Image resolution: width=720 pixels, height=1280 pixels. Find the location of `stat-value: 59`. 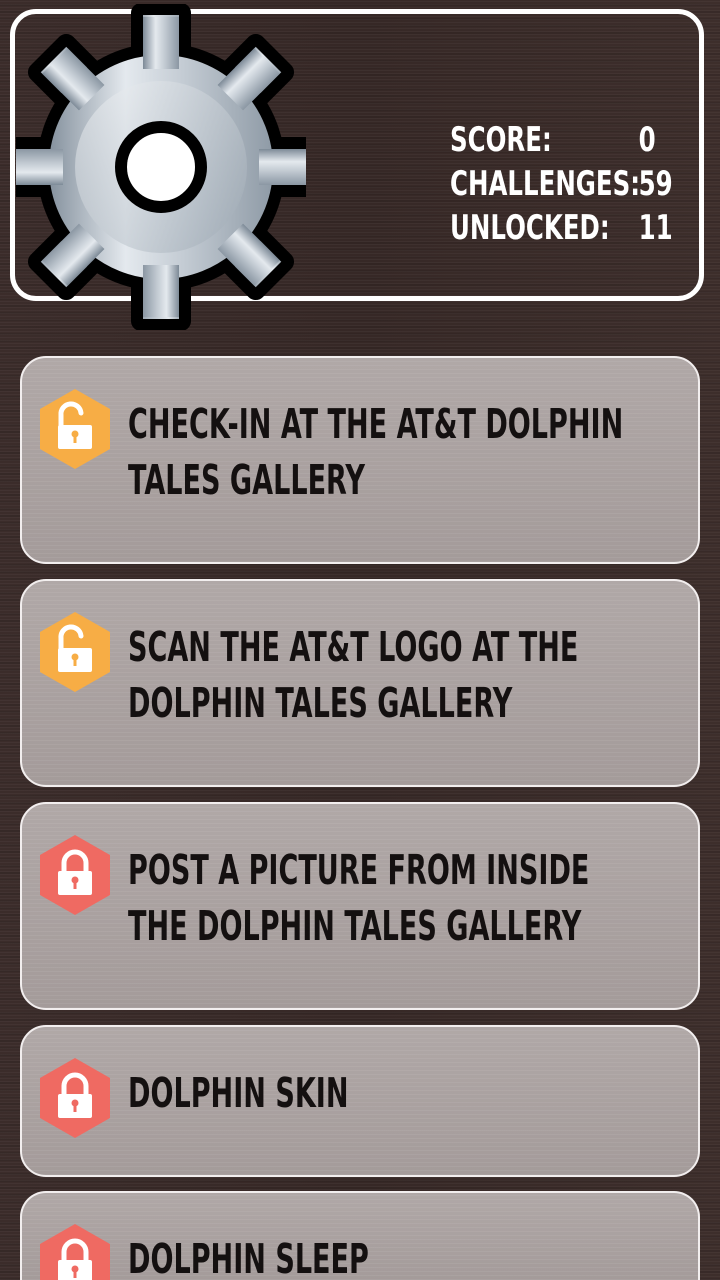

stat-value: 59 is located at coordinates (655, 184).